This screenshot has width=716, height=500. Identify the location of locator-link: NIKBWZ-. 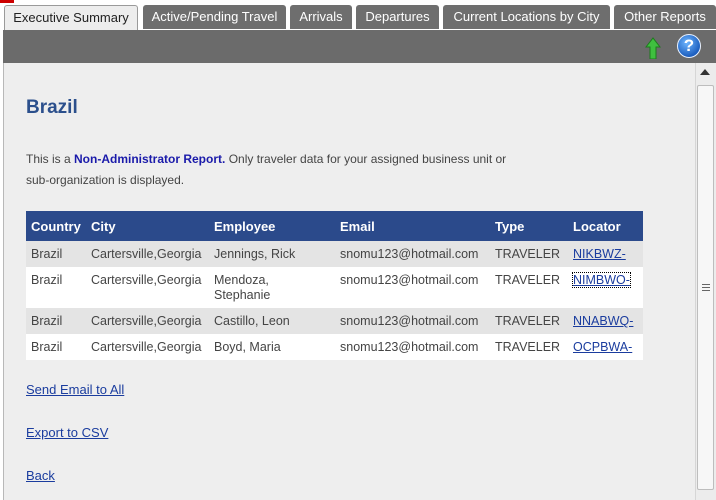
(599, 254).